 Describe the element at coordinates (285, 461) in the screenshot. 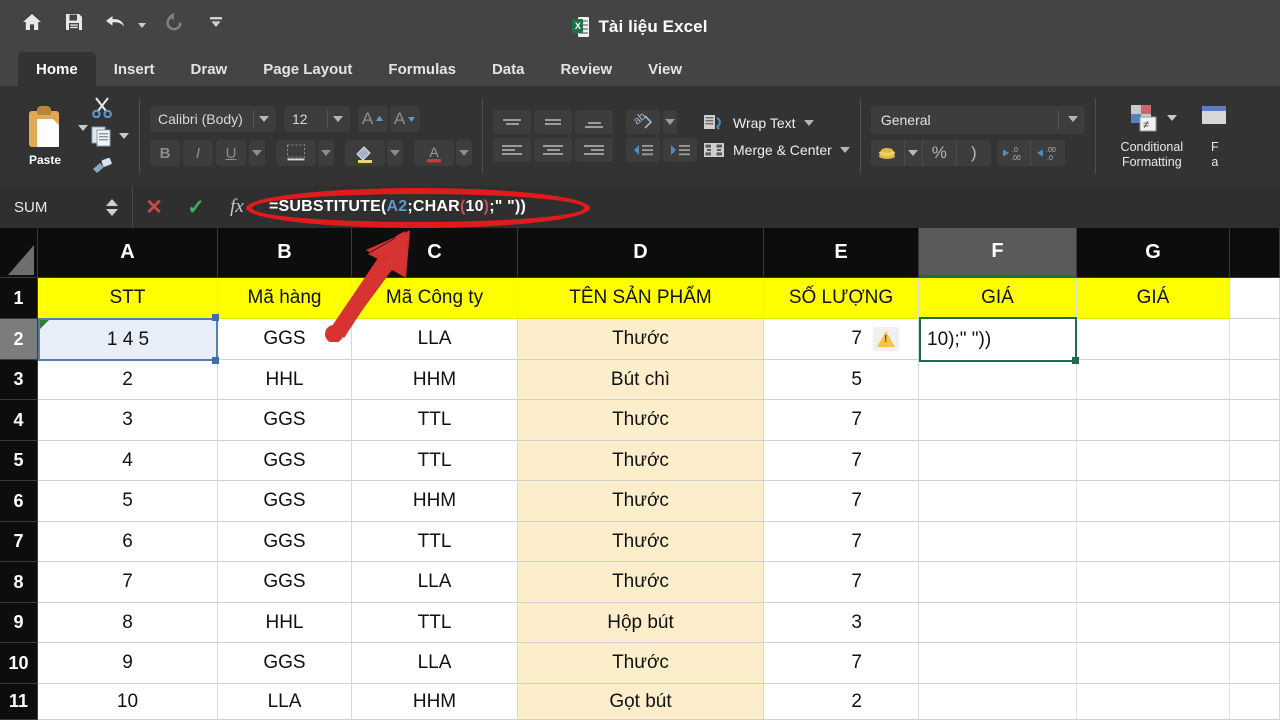

I see `cell-b5: GGS` at that location.